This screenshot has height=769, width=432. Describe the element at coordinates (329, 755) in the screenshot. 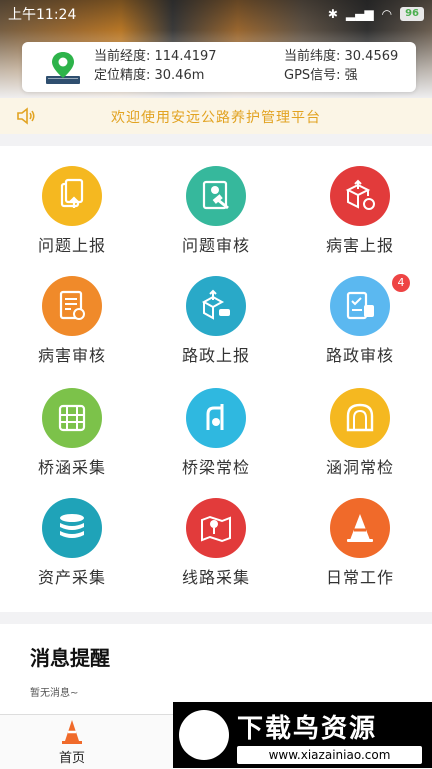

I see `watermark-url: www.xiazainiao.com` at that location.